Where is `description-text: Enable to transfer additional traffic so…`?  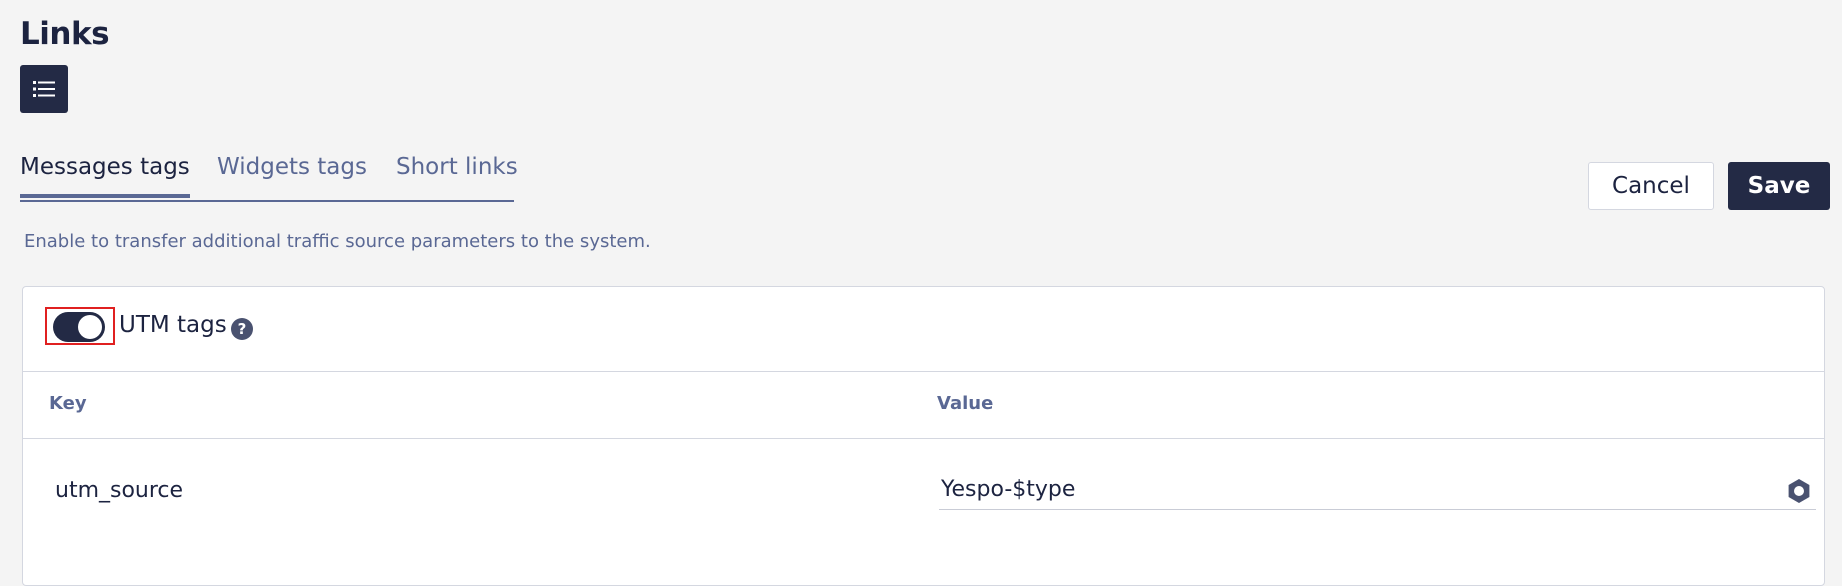 description-text: Enable to transfer additional traffic so… is located at coordinates (337, 241).